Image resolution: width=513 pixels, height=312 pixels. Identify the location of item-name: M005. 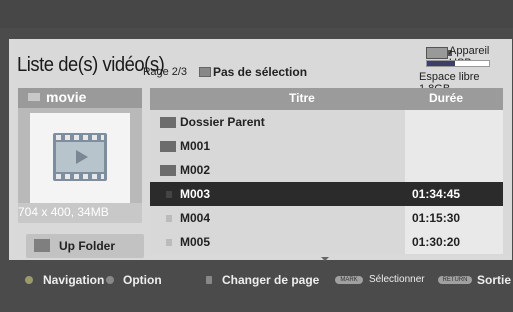
(195, 242).